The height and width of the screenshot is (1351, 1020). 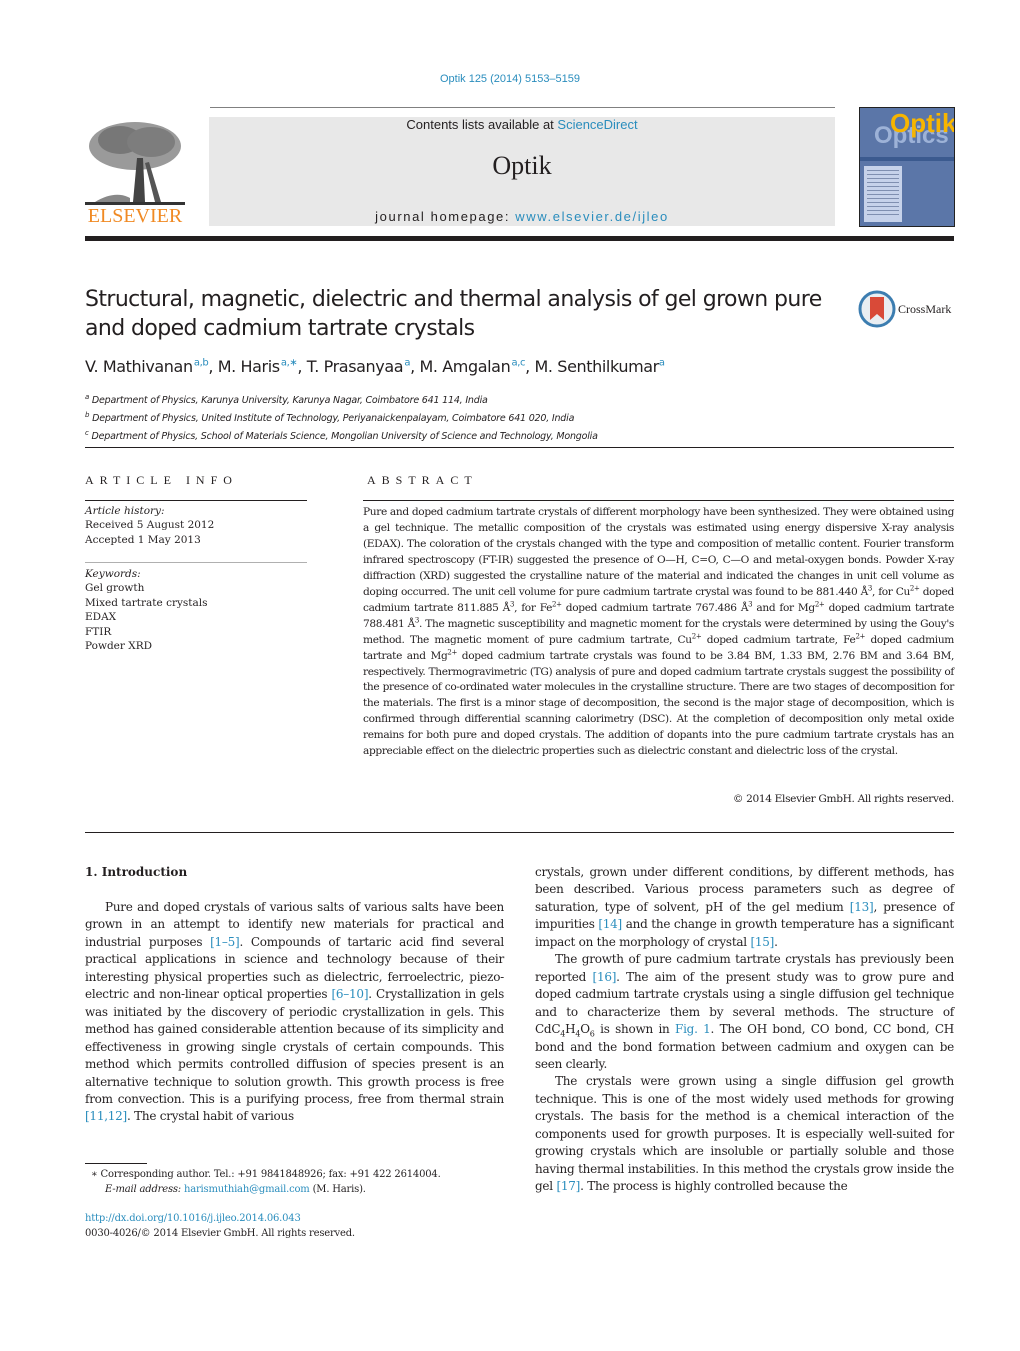 I want to click on cover-text-lines, so click(x=883, y=194).